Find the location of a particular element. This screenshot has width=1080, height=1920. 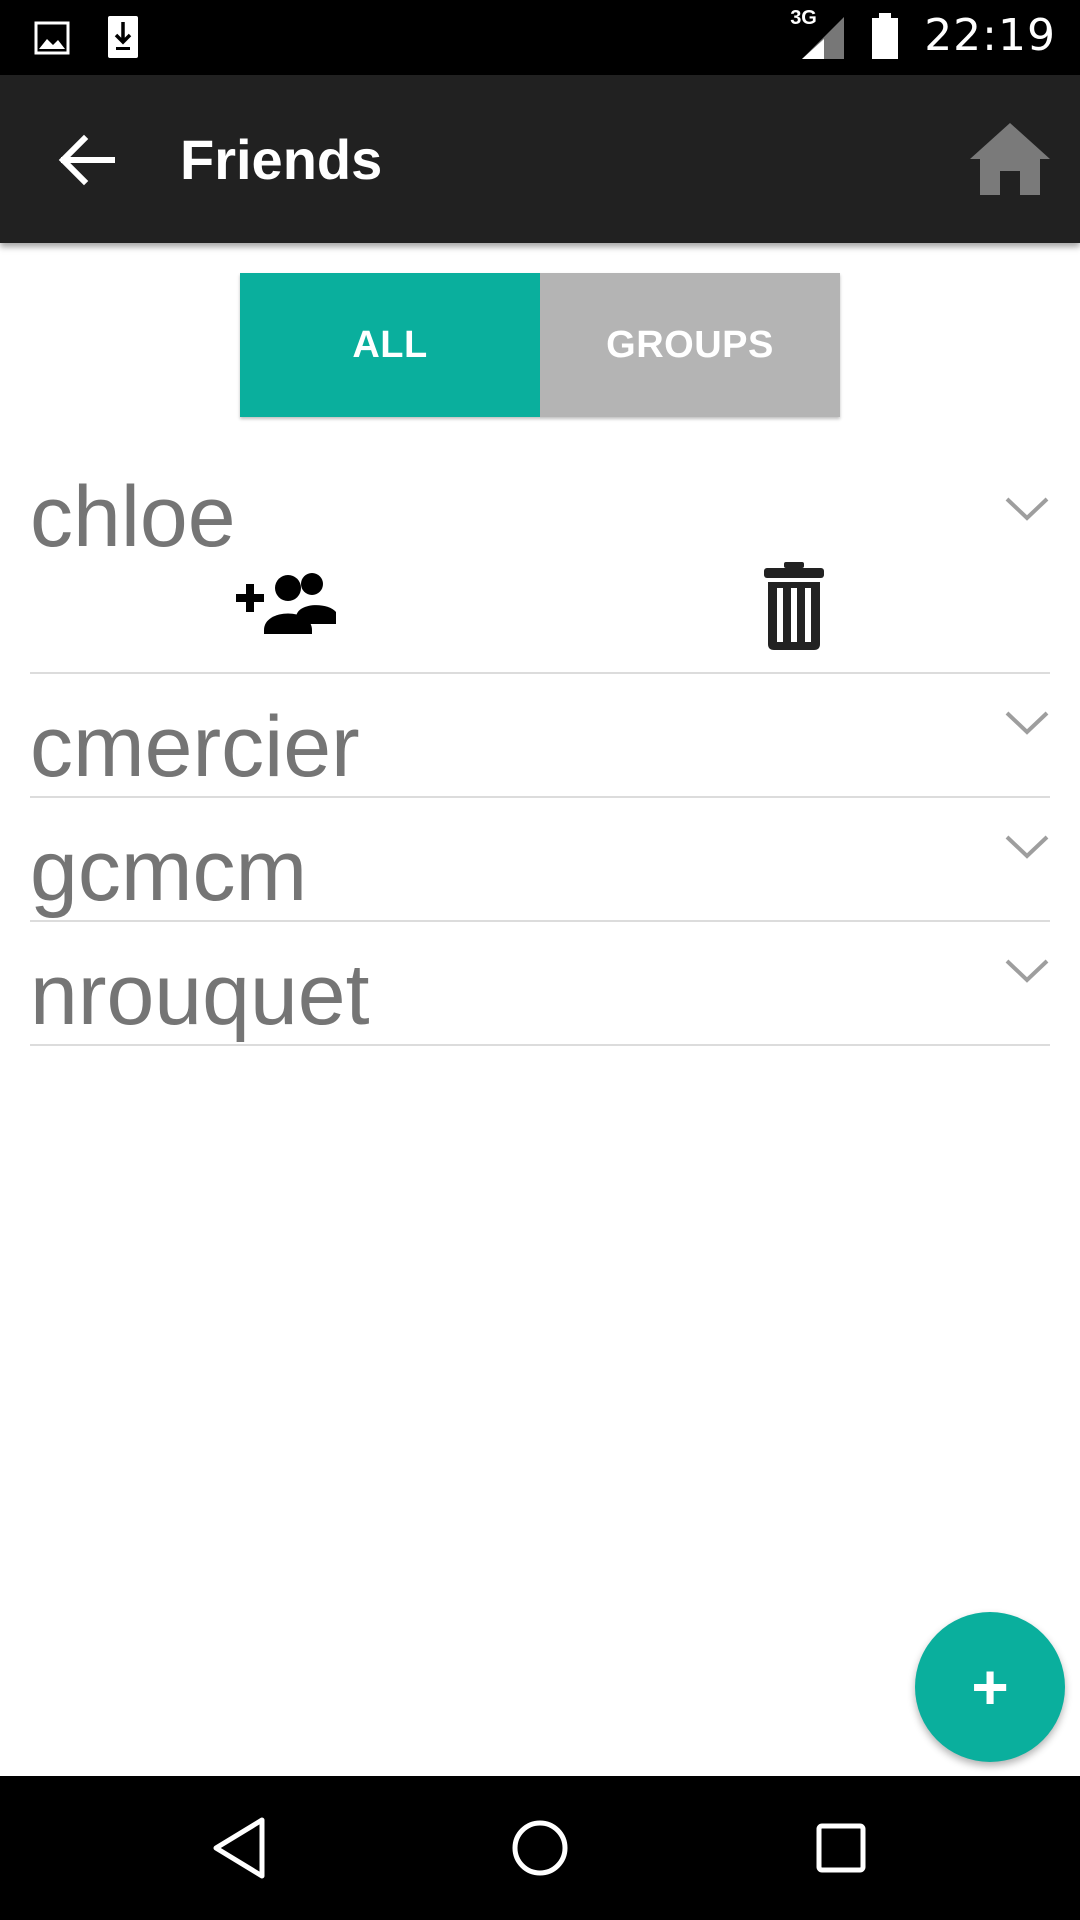

back-button is located at coordinates (88, 160).